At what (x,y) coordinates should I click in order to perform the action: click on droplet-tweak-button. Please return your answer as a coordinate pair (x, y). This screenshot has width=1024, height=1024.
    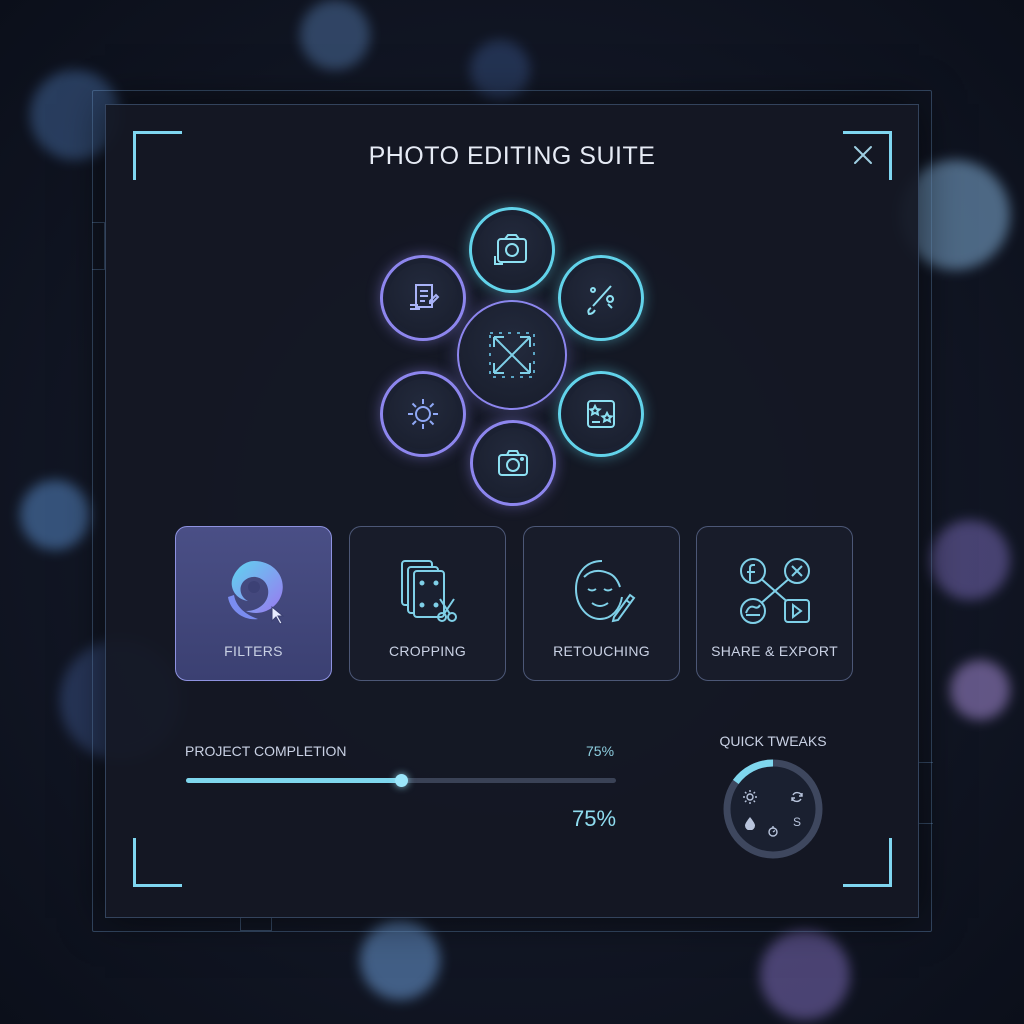
    Looking at the image, I should click on (750, 823).